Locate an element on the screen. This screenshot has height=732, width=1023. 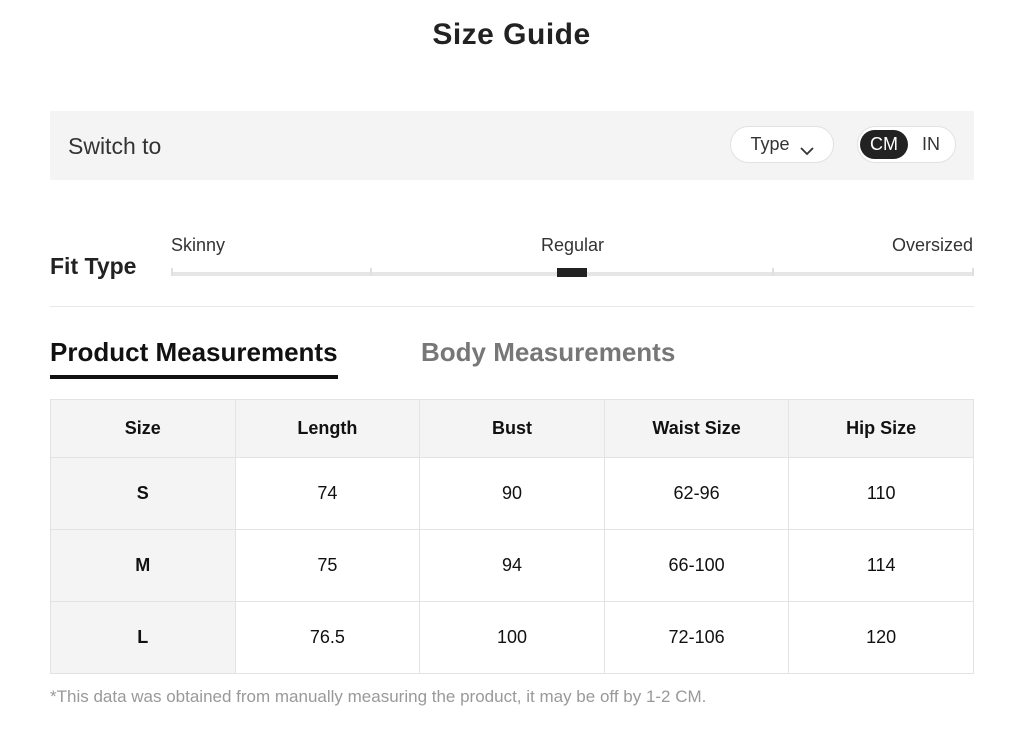
chevron-down-icon is located at coordinates (806, 147).